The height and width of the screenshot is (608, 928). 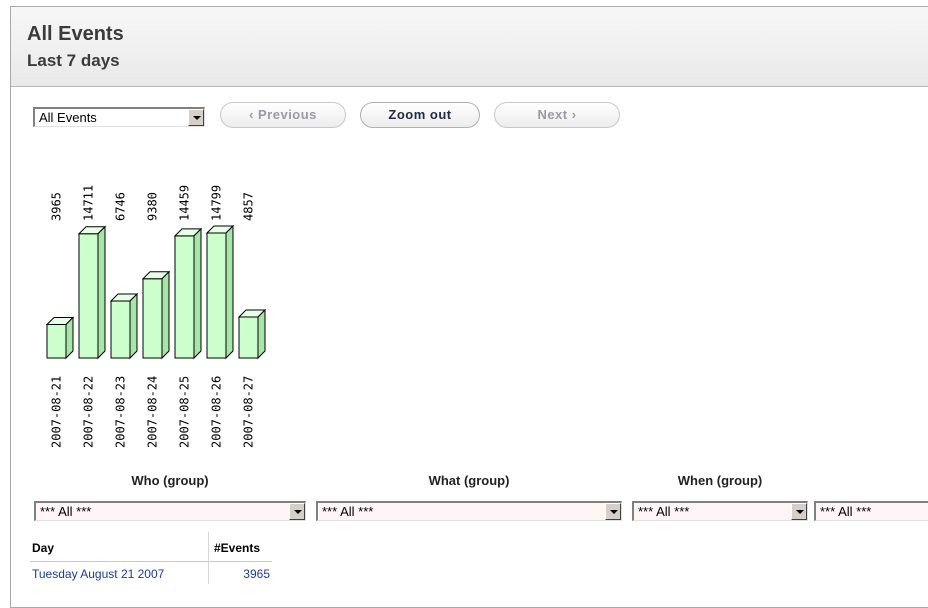 I want to click on chart-value-label: 14711, so click(x=89, y=203).